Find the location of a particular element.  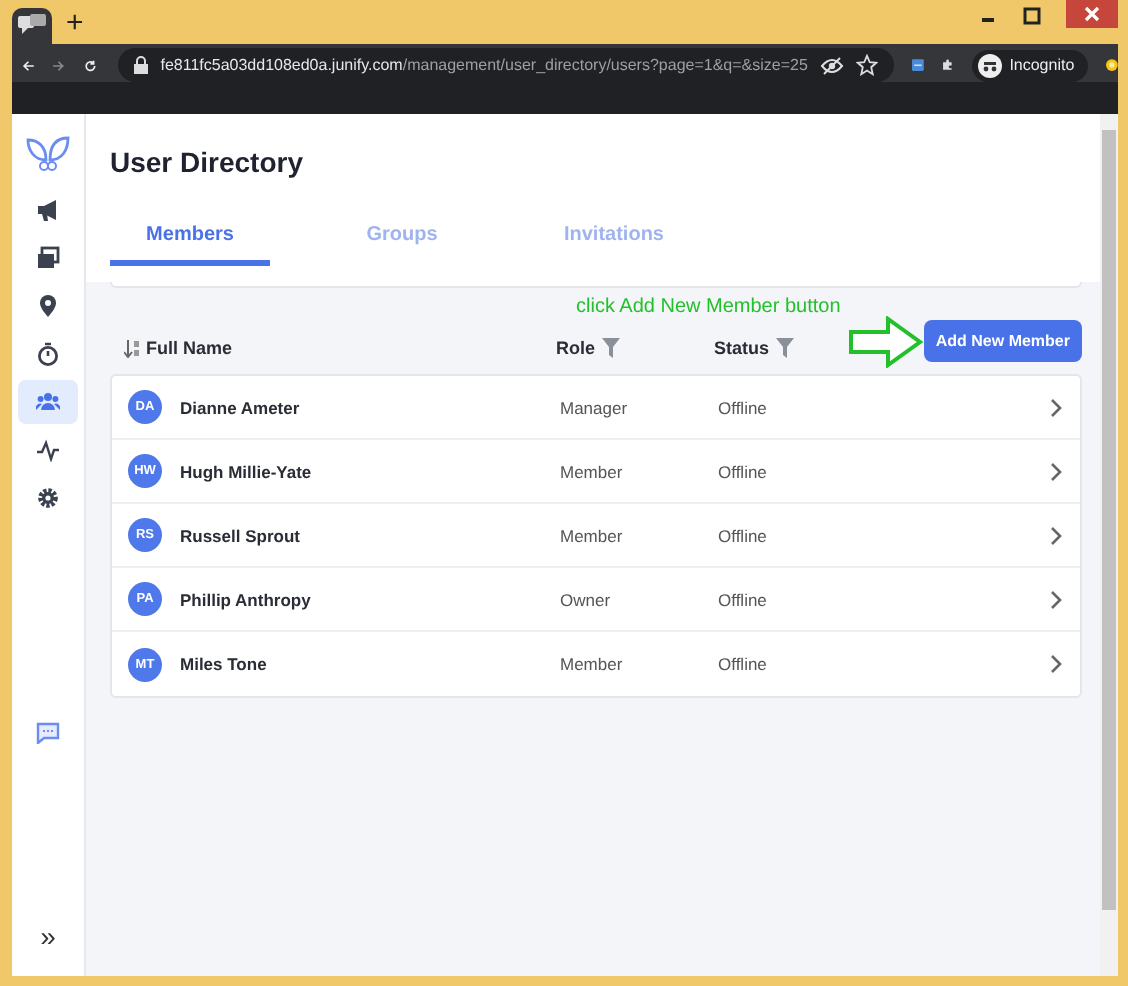

new-tab-button: + is located at coordinates (75, 22).